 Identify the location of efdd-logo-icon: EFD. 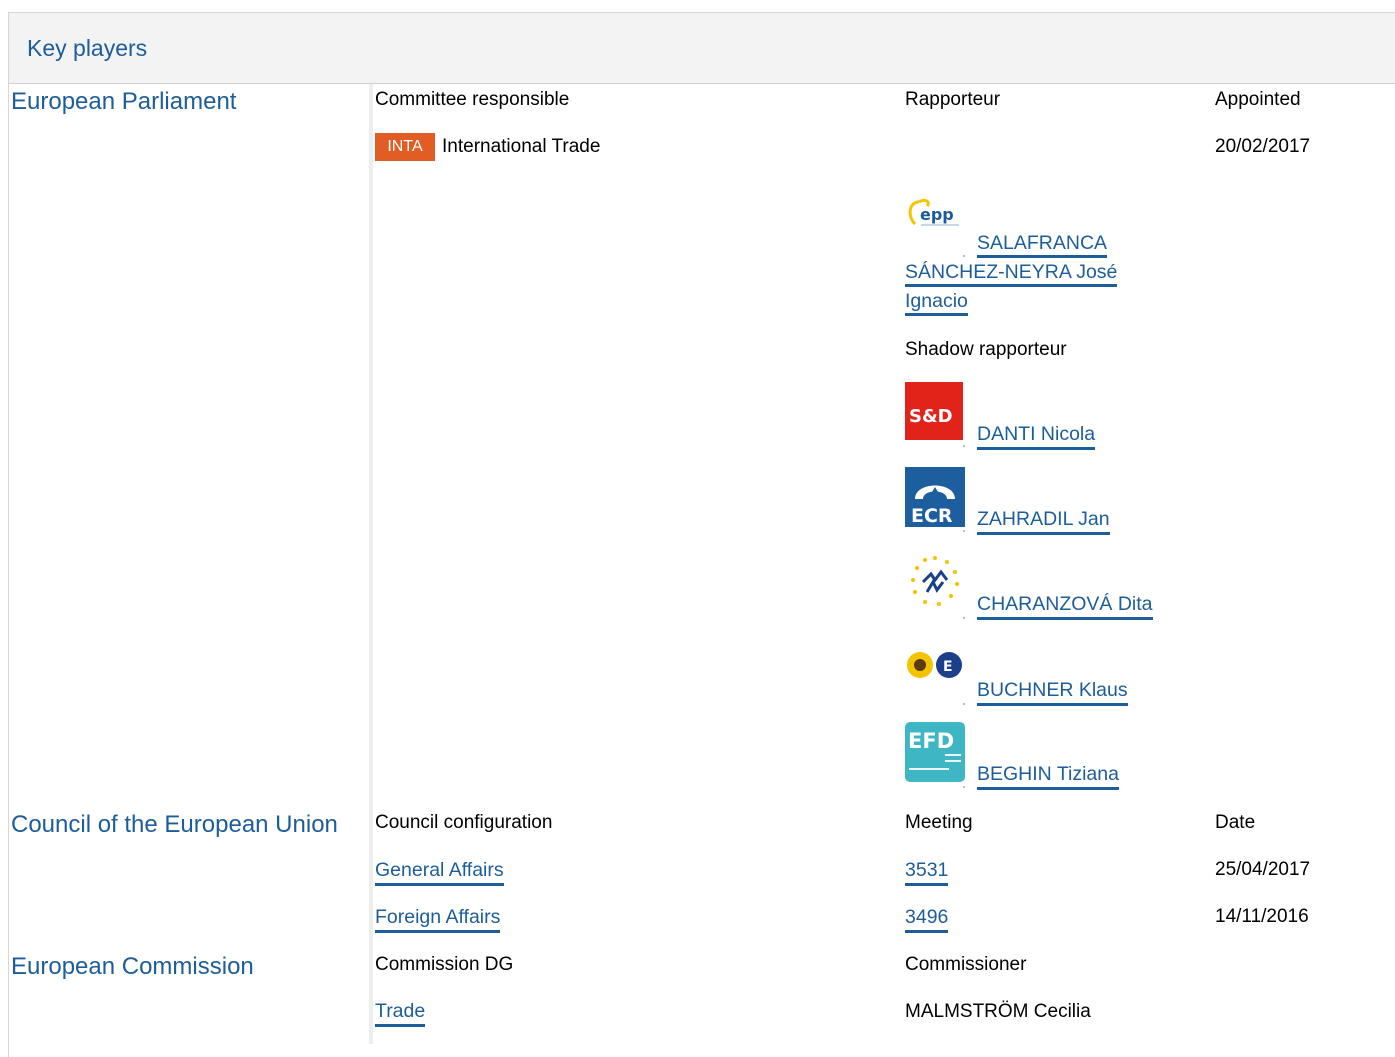
(935, 752).